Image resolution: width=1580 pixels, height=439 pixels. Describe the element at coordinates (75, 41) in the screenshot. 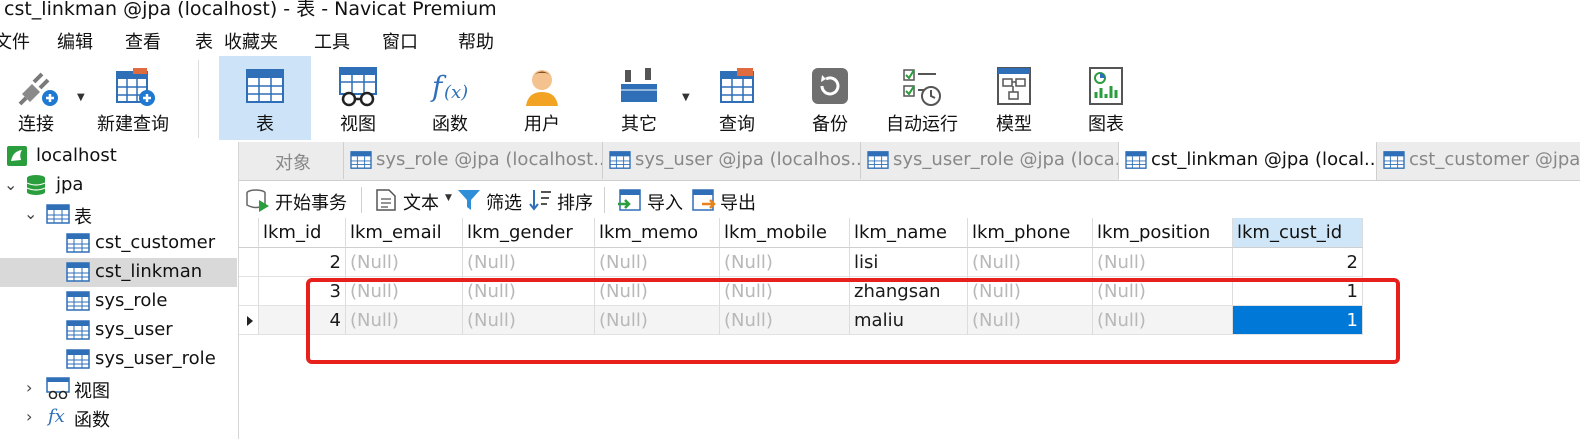

I see `menu-edit: 编辑` at that location.